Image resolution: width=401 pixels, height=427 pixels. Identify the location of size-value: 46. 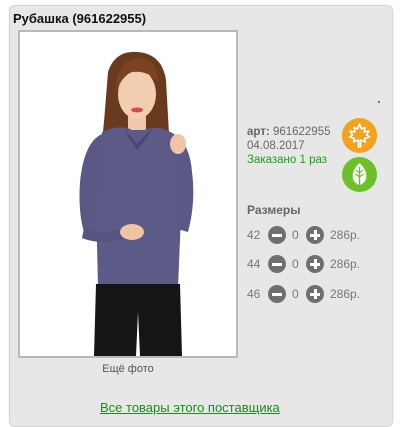
(254, 294).